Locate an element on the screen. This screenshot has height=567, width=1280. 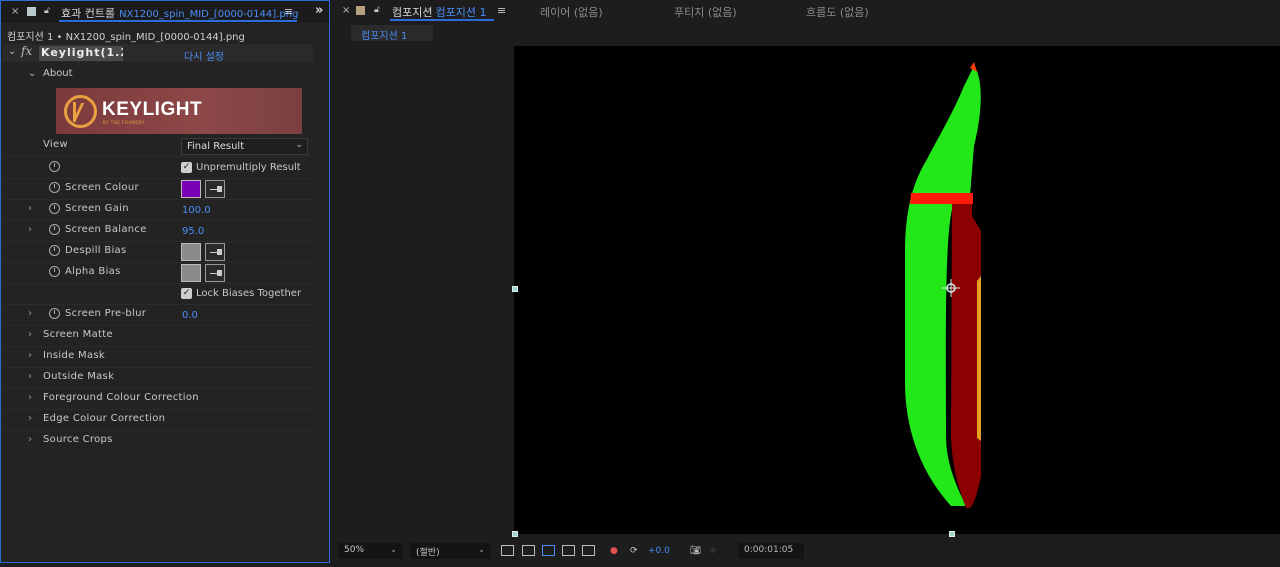
group-label: Screen Matte is located at coordinates (78, 334).